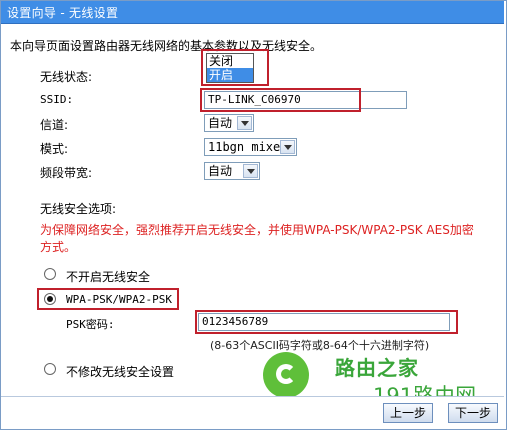 This screenshot has height=430, width=507. Describe the element at coordinates (286, 375) in the screenshot. I see `watermark-logo-icon` at that location.